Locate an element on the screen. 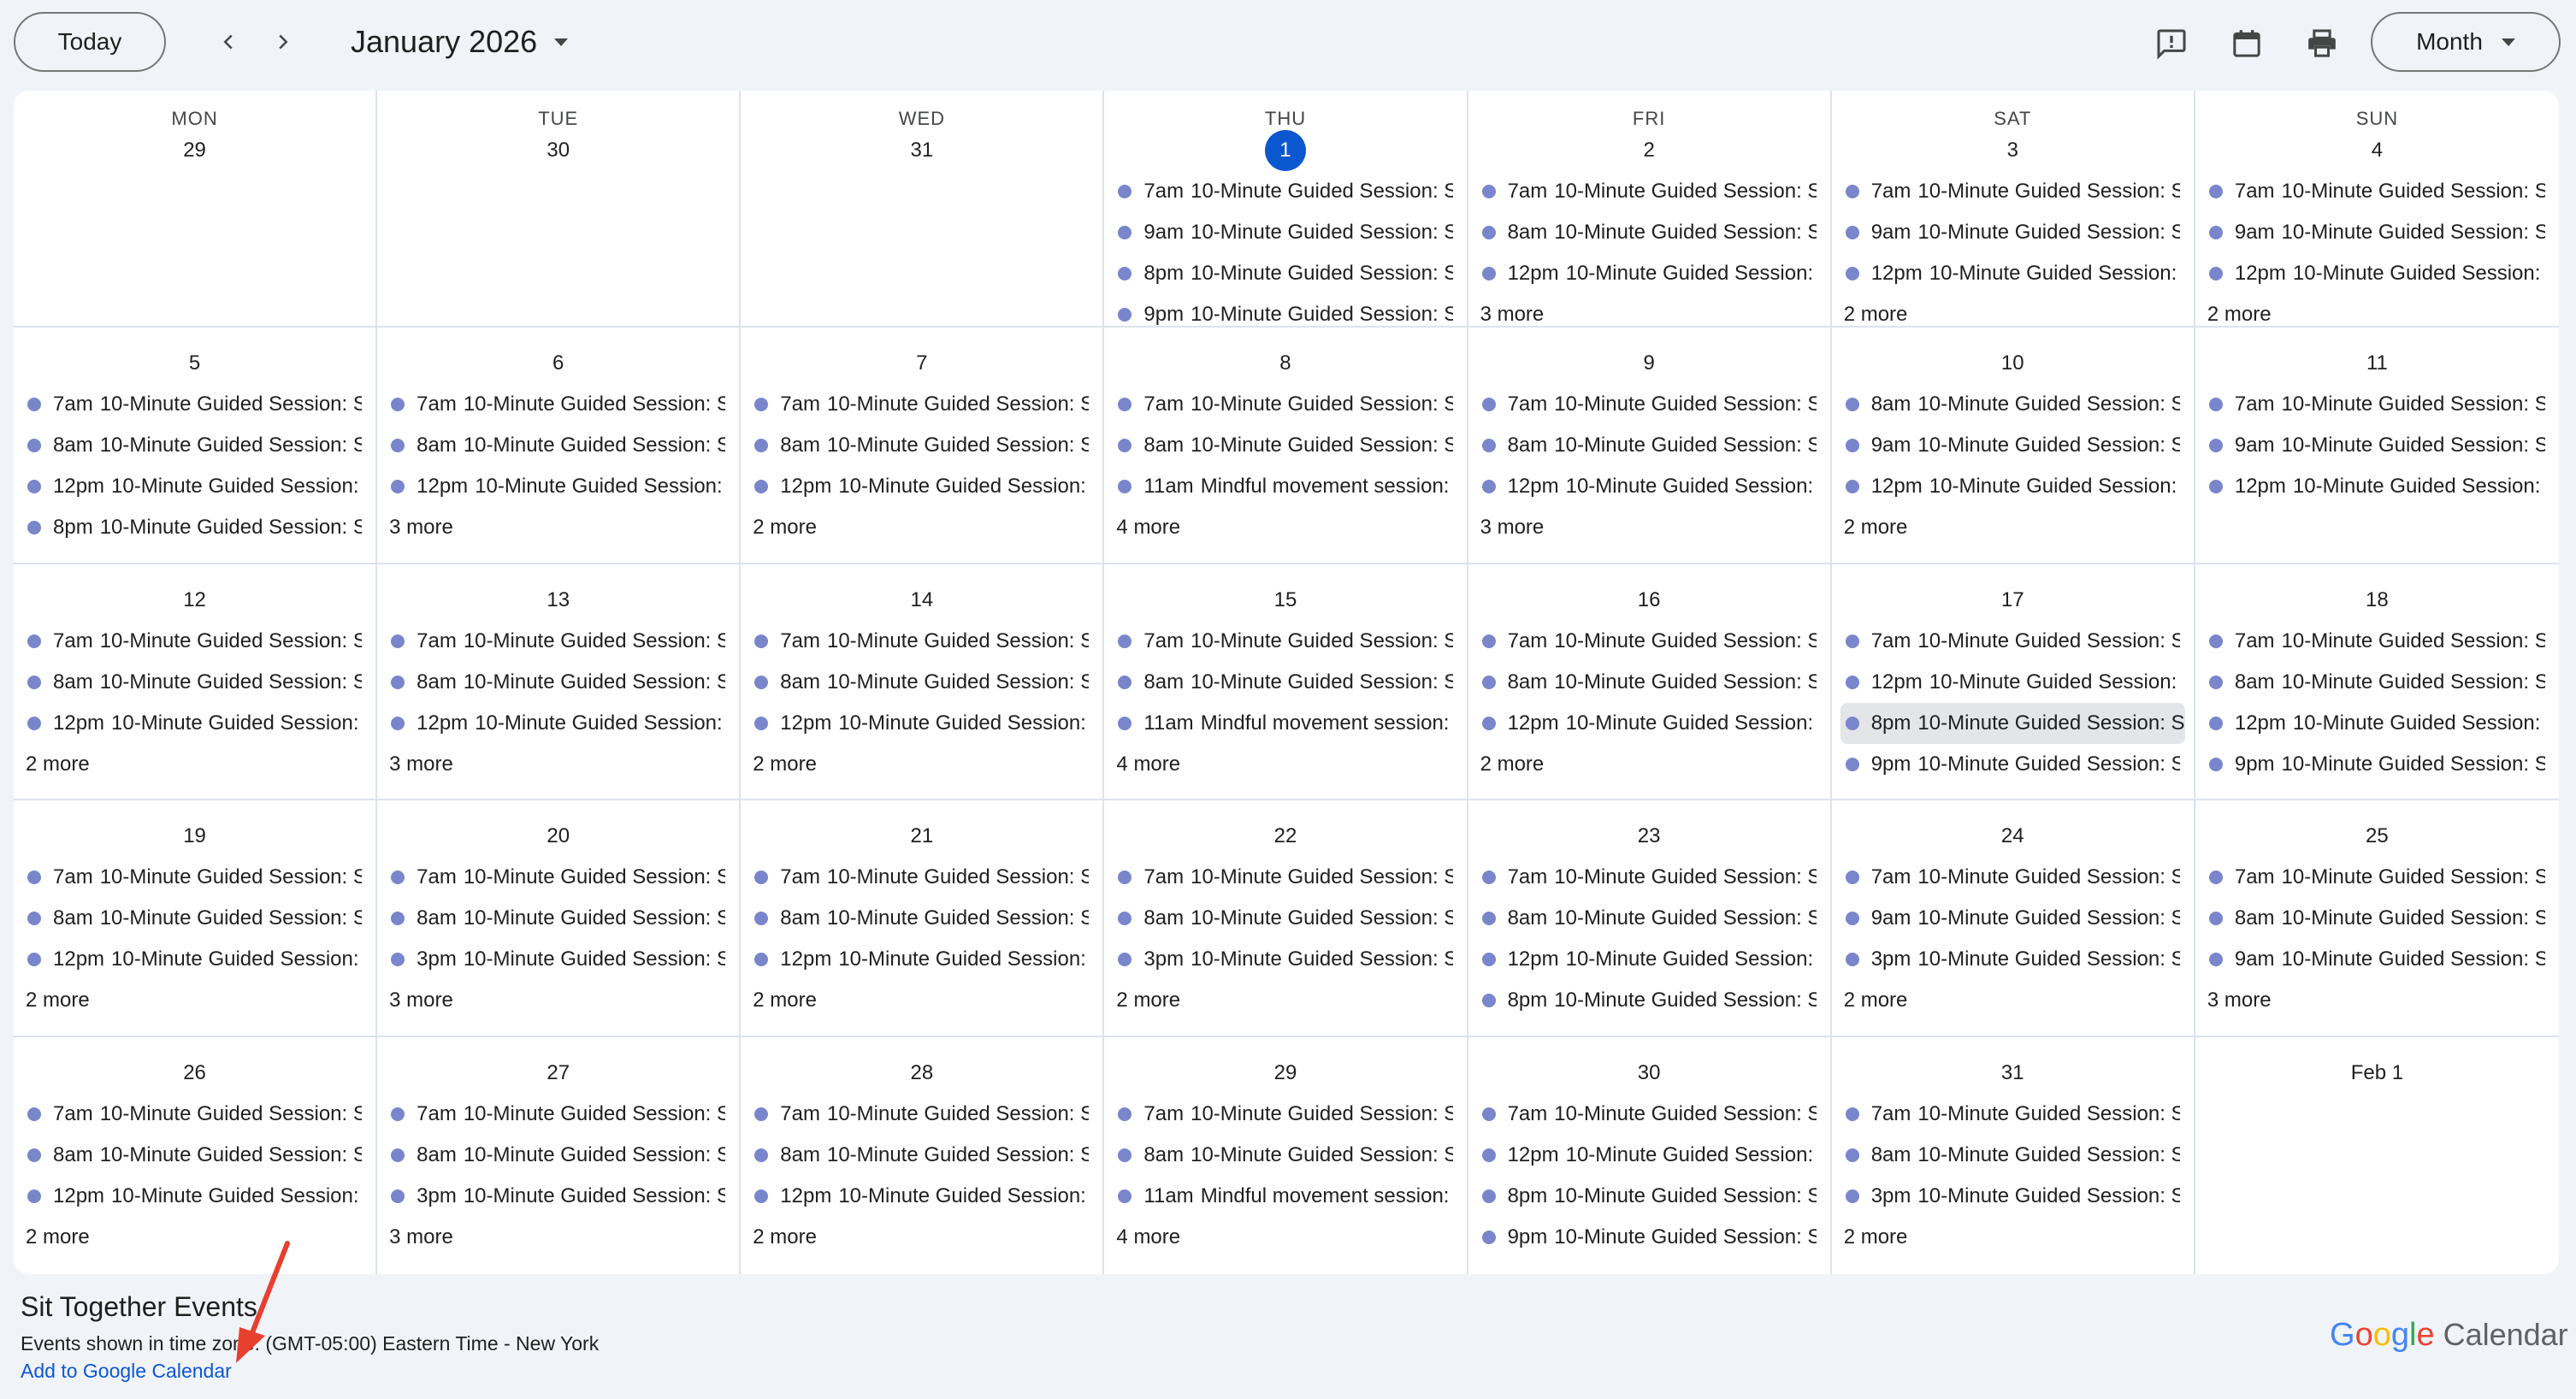 This screenshot has height=1399, width=2576. day-number-today: 1 is located at coordinates (1285, 150).